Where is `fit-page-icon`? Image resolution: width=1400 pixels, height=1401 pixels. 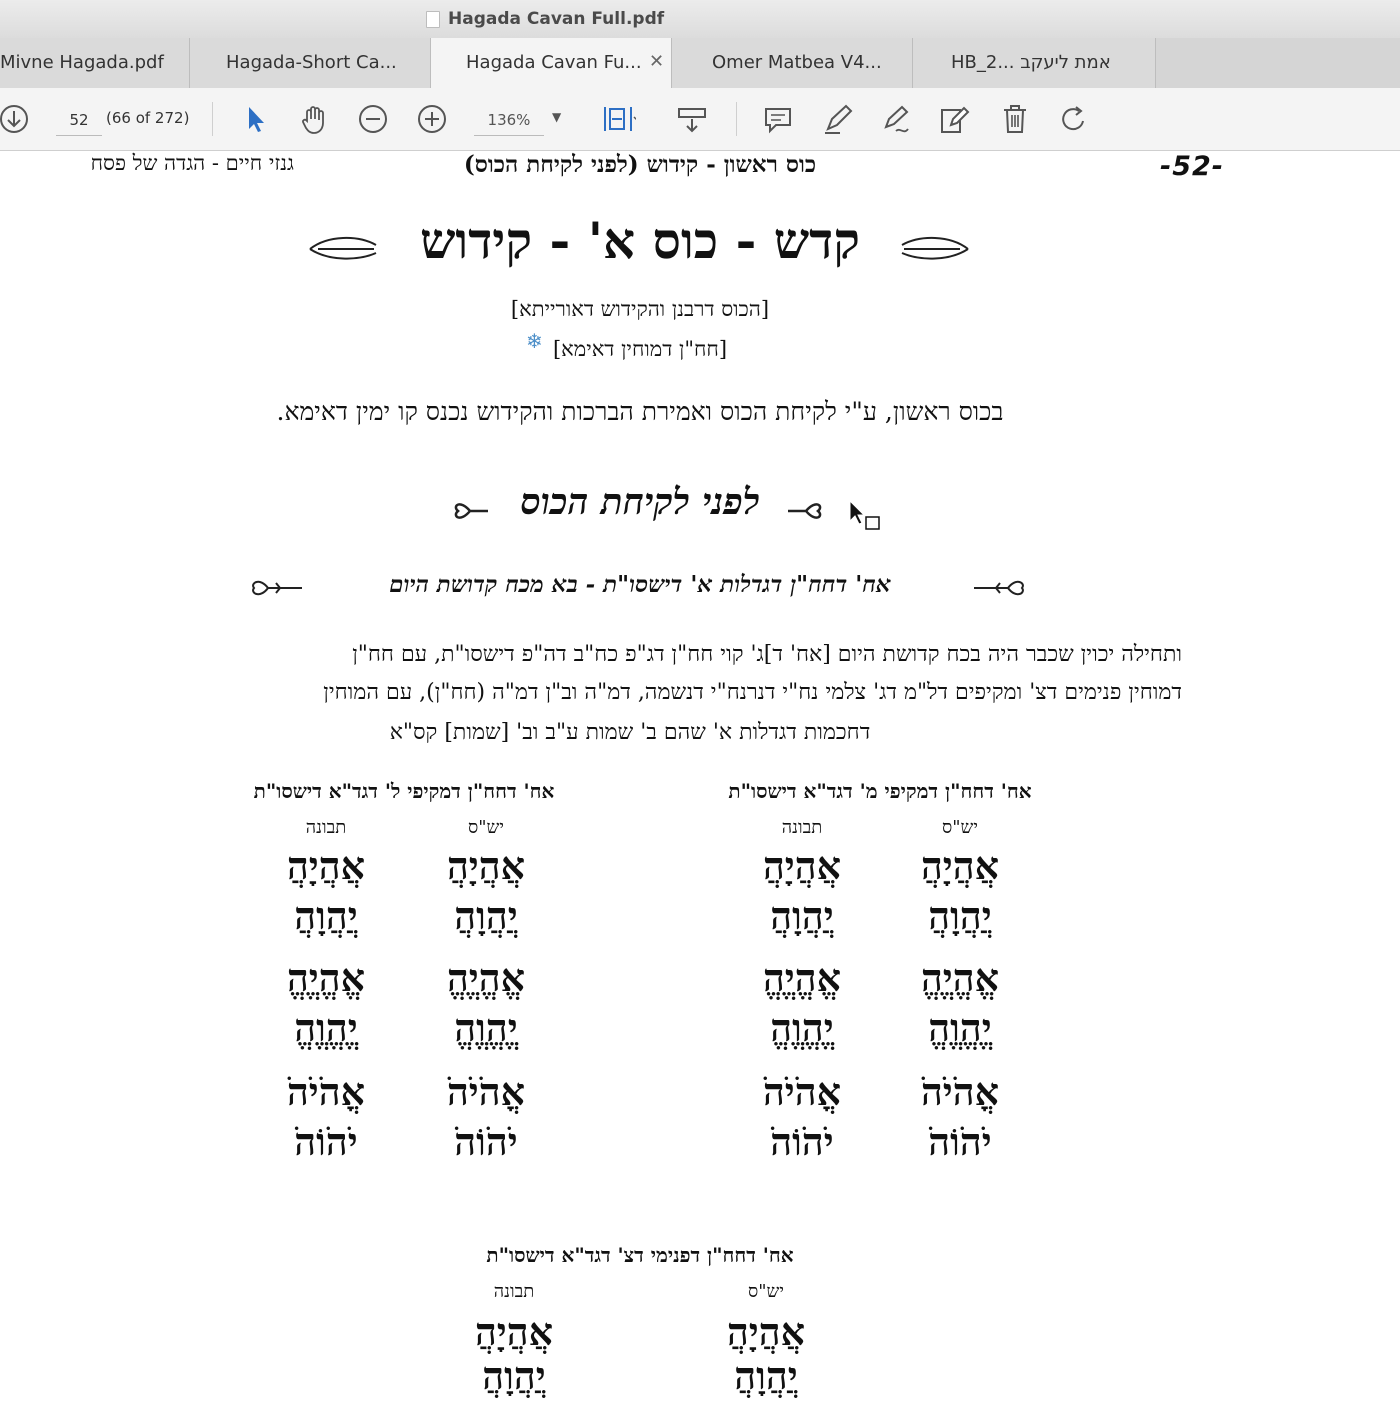 fit-page-icon is located at coordinates (620, 119).